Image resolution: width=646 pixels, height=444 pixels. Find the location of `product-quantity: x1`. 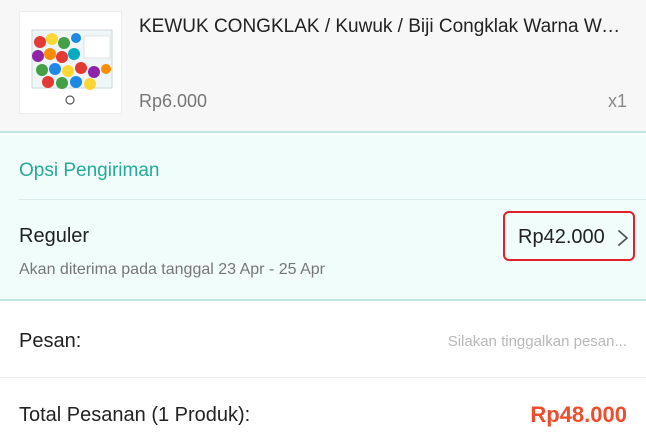

product-quantity: x1 is located at coordinates (617, 101).